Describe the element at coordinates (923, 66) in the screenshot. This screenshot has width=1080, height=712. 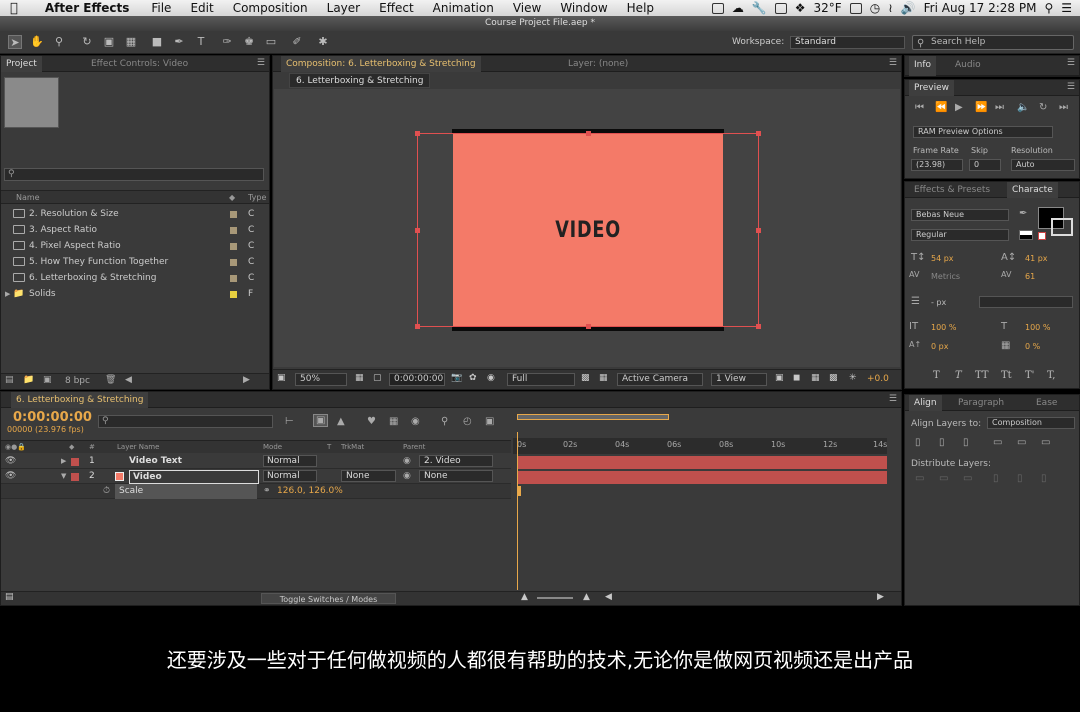
I see `tab-info: Info` at that location.